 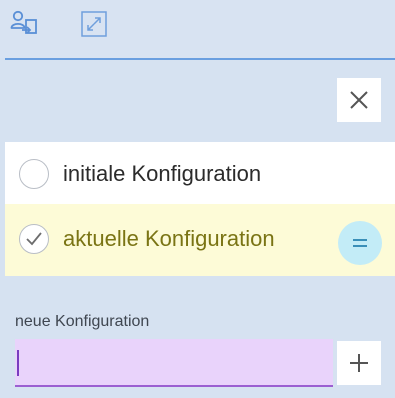 What do you see at coordinates (174, 363) in the screenshot?
I see `new-config-input` at bounding box center [174, 363].